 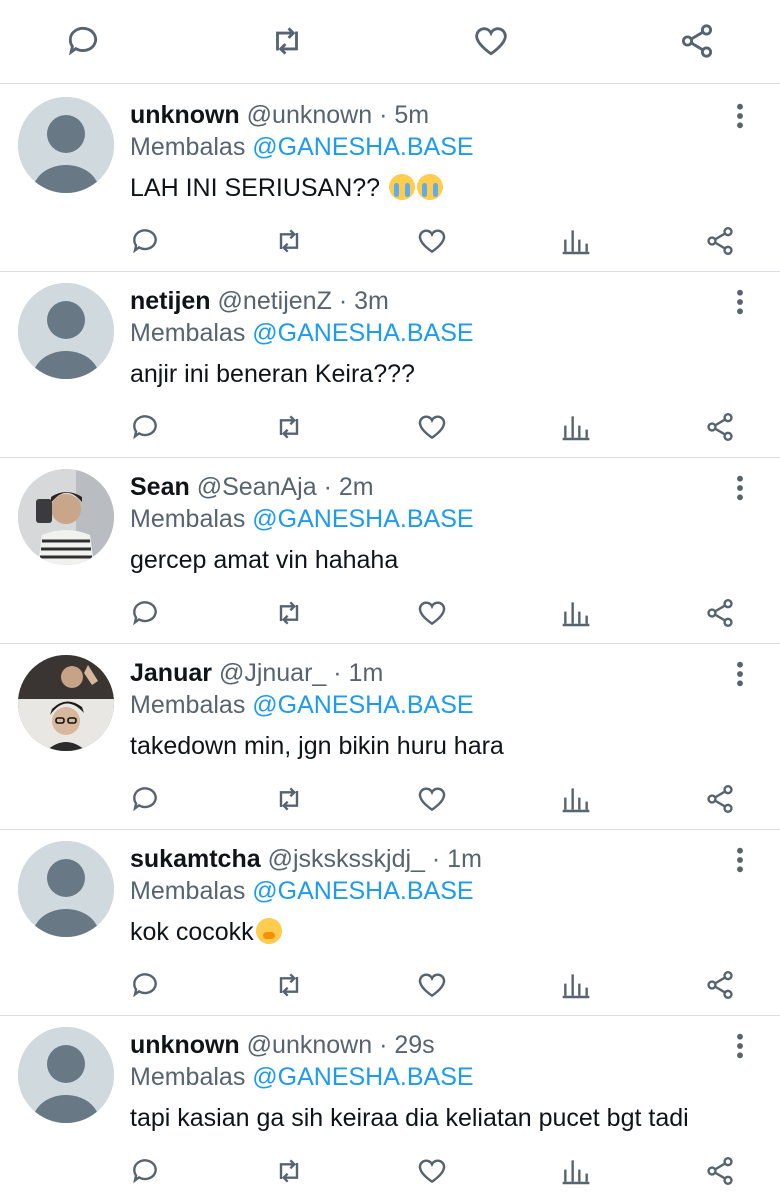 What do you see at coordinates (268, 931) in the screenshot?
I see `giggle-emoji-icon` at bounding box center [268, 931].